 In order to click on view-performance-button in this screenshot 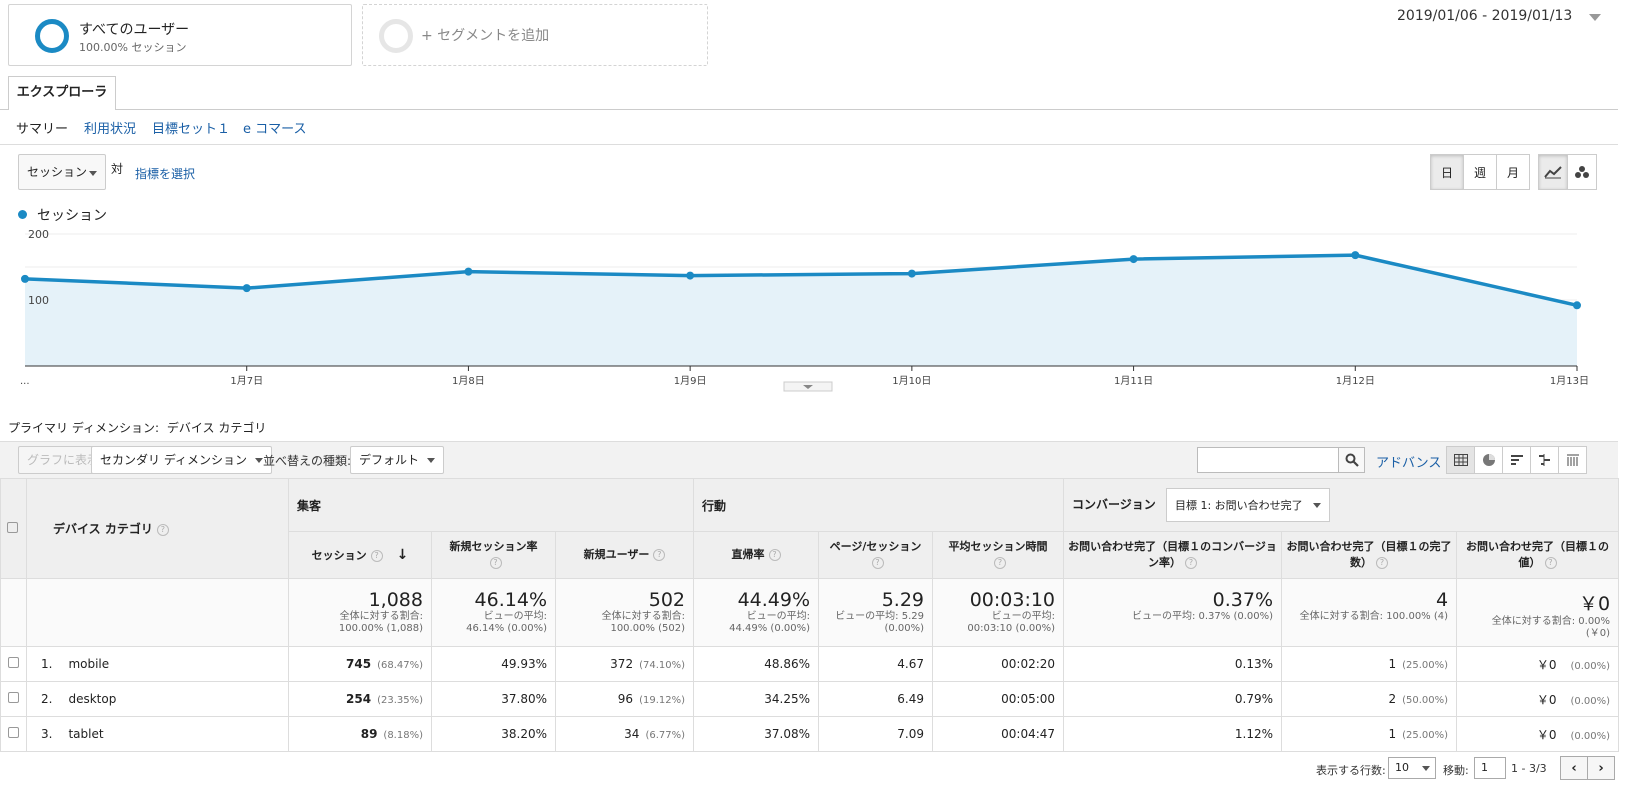, I will do `click(1516, 460)`.